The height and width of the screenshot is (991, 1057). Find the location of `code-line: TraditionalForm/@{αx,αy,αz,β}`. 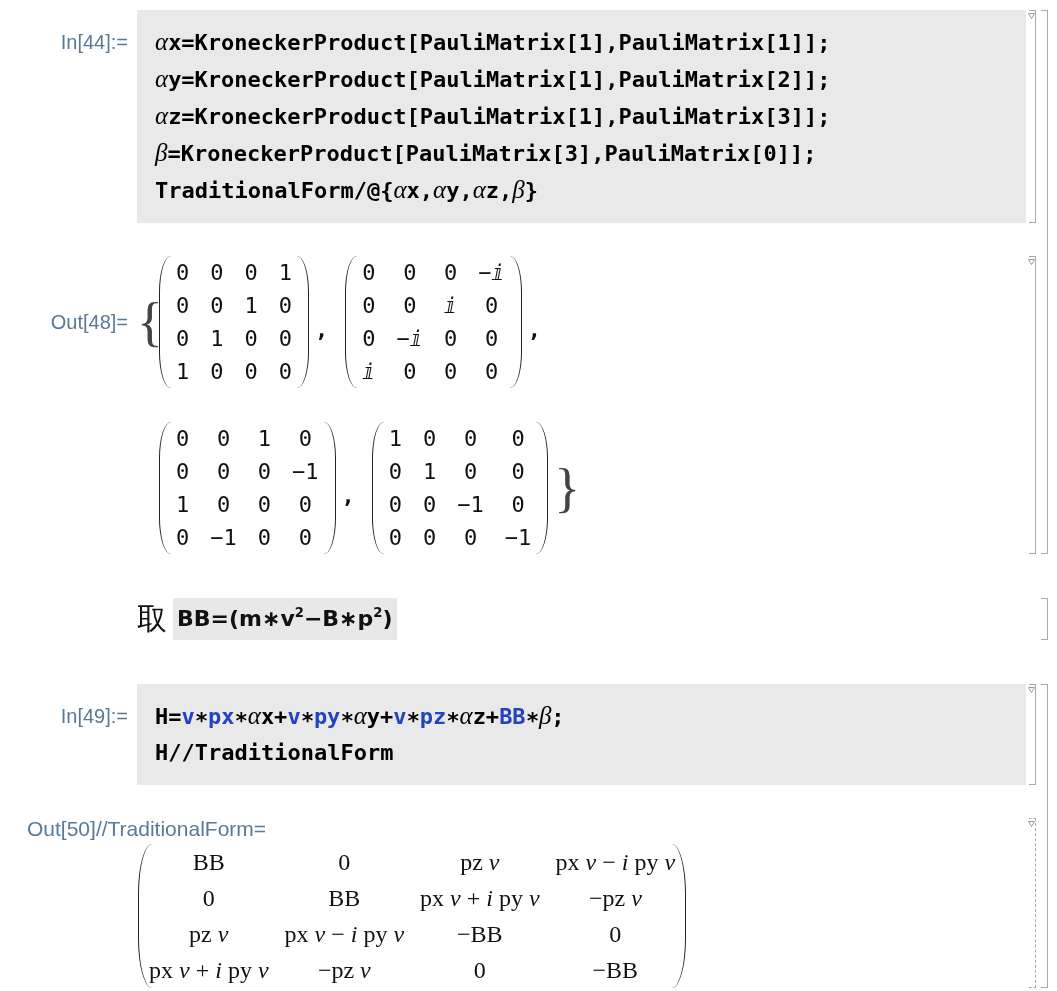

code-line: TraditionalForm/@{αx,αy,αz,β} is located at coordinates (346, 190).